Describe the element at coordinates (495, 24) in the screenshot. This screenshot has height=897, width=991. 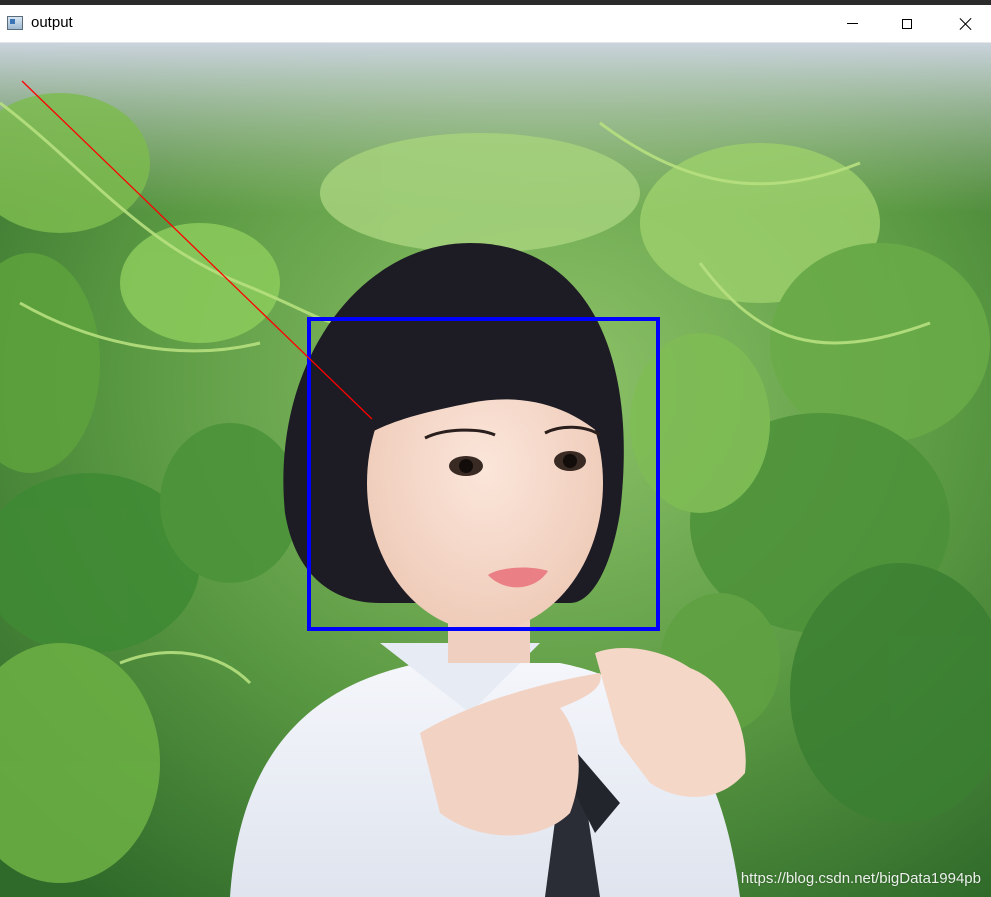
I see `title-bar: output` at that location.